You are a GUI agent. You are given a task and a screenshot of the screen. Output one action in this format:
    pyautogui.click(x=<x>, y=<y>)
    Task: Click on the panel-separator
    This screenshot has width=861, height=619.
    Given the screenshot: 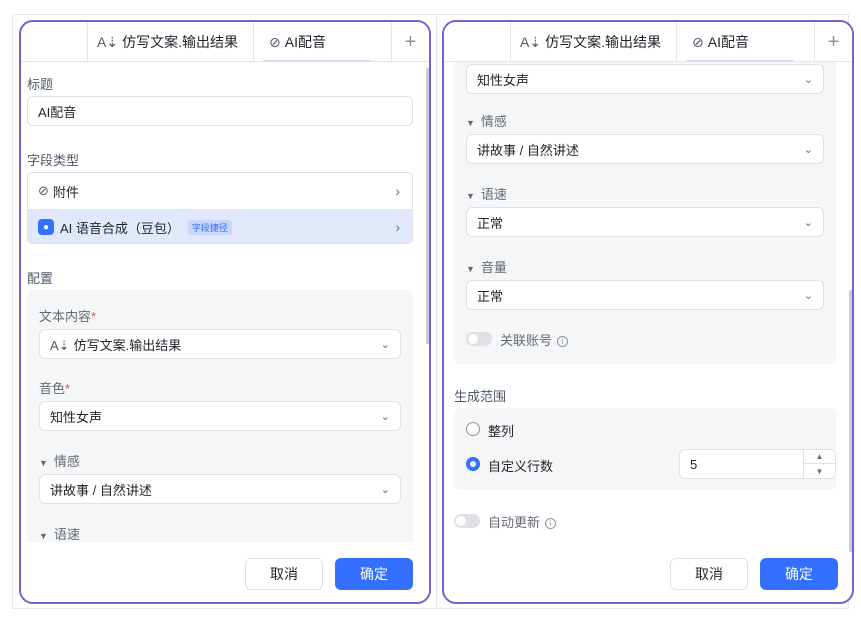 What is the action you would take?
    pyautogui.click(x=436, y=311)
    